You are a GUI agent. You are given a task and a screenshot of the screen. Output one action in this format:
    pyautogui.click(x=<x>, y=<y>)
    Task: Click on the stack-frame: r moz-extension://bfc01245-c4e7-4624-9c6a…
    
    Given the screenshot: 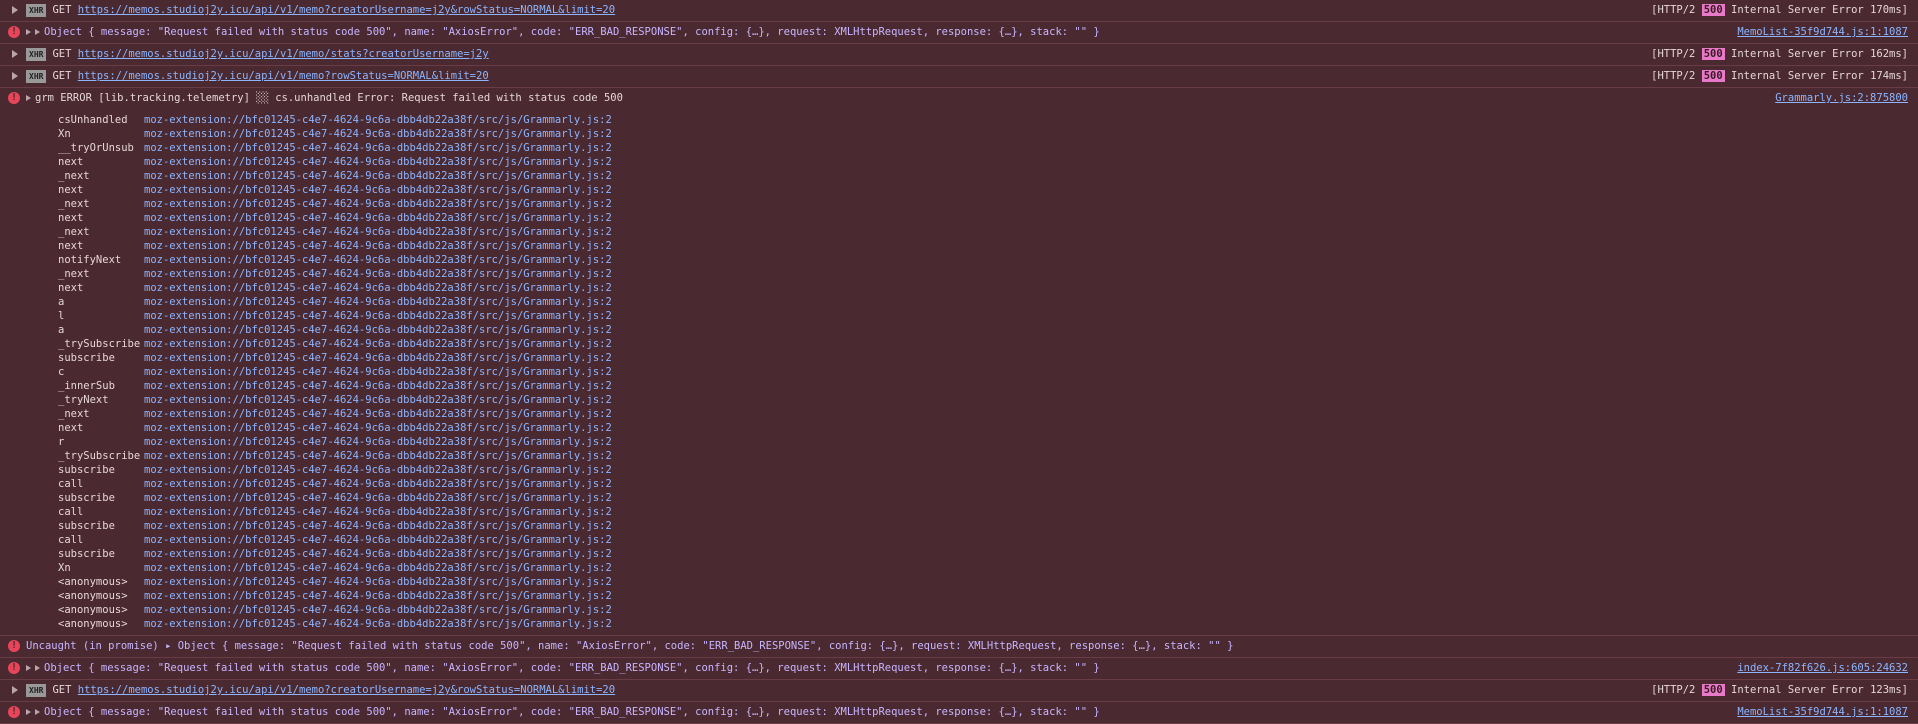 What is the action you would take?
    pyautogui.click(x=988, y=442)
    